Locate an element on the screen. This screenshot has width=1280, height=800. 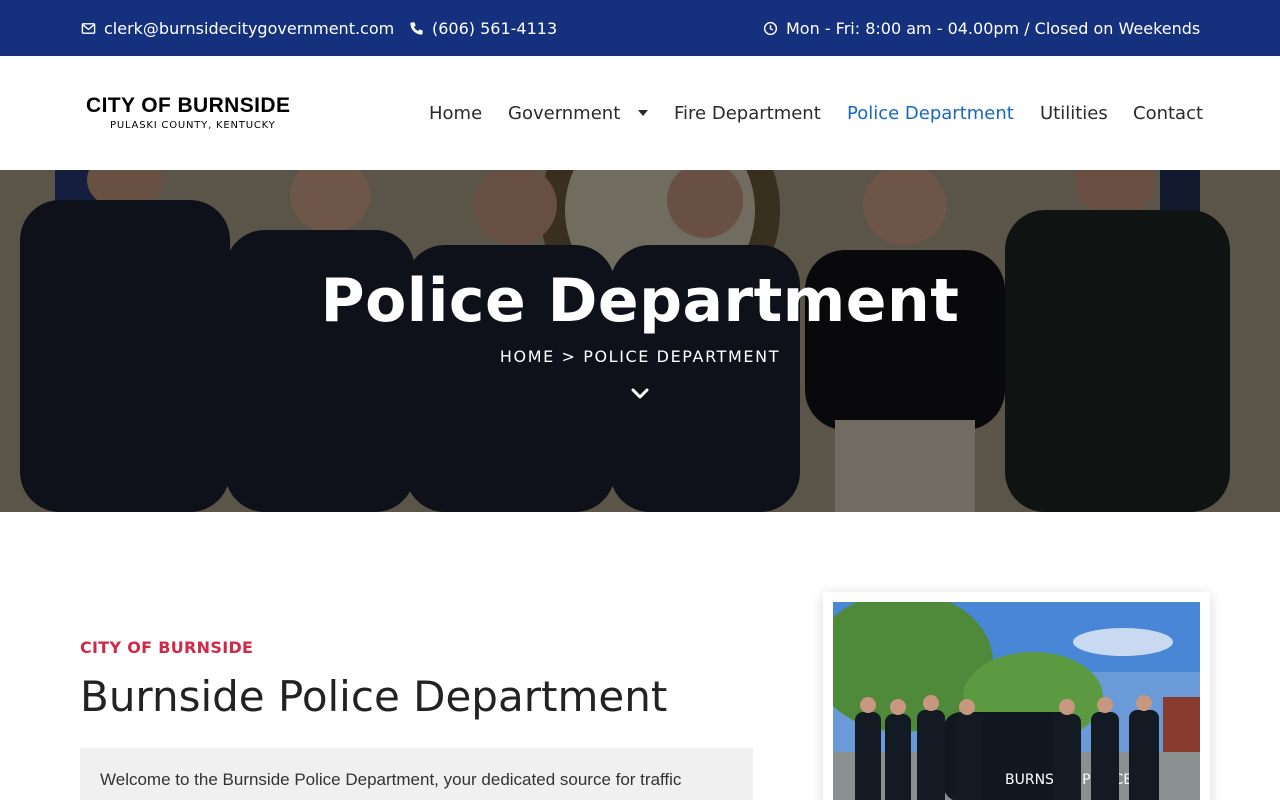
section-eyebrow: CITY OF BURNSIDE is located at coordinates (167, 647).